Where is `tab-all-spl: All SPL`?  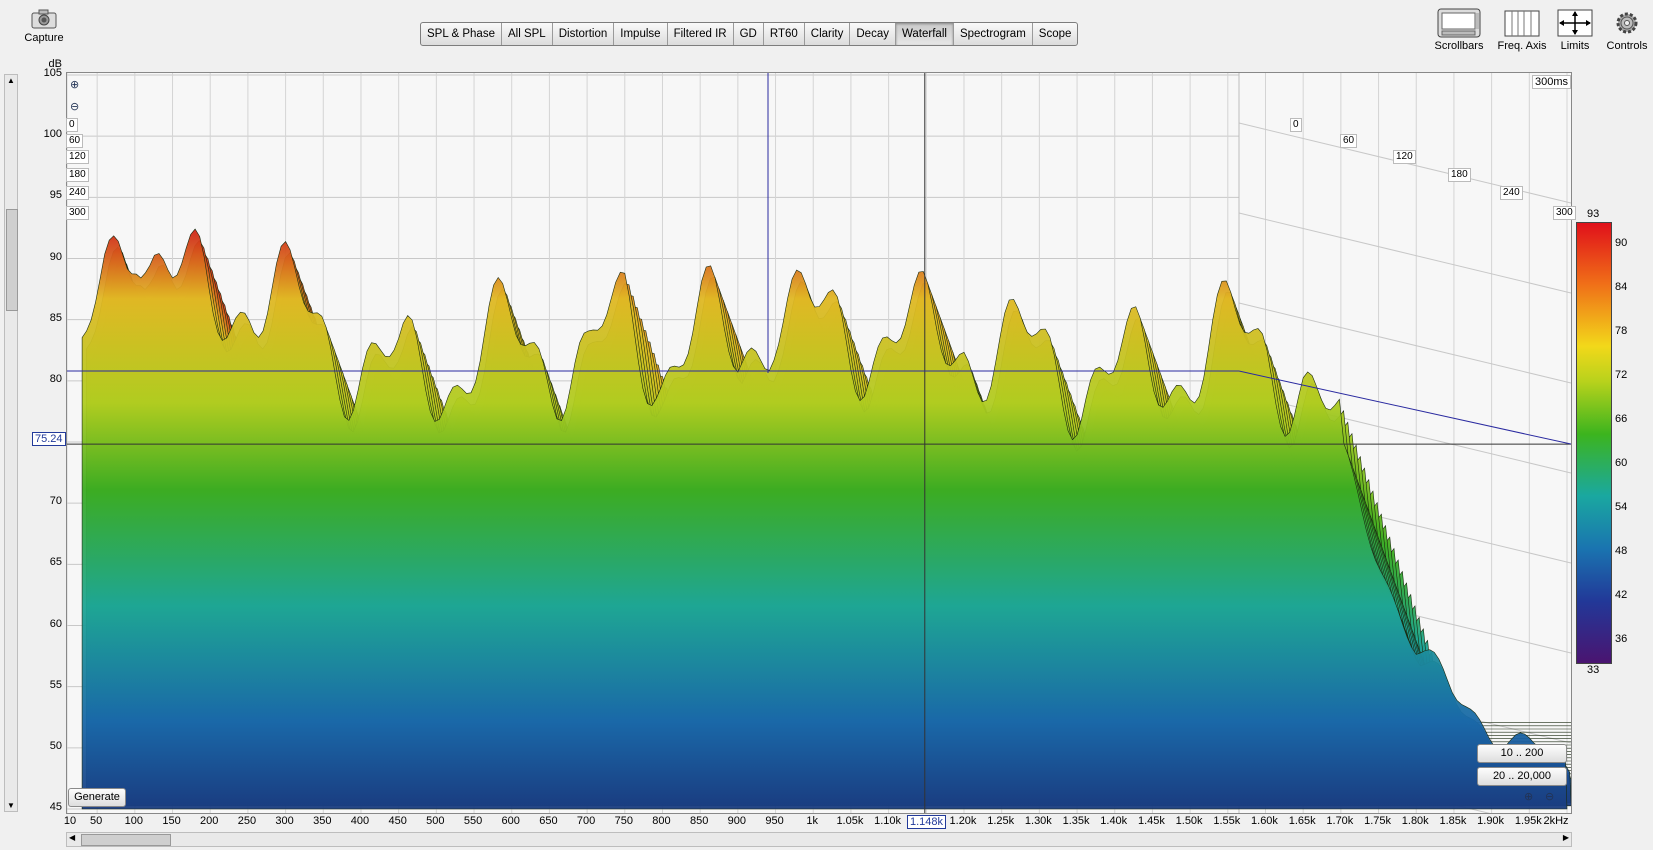 tab-all-spl: All SPL is located at coordinates (527, 34).